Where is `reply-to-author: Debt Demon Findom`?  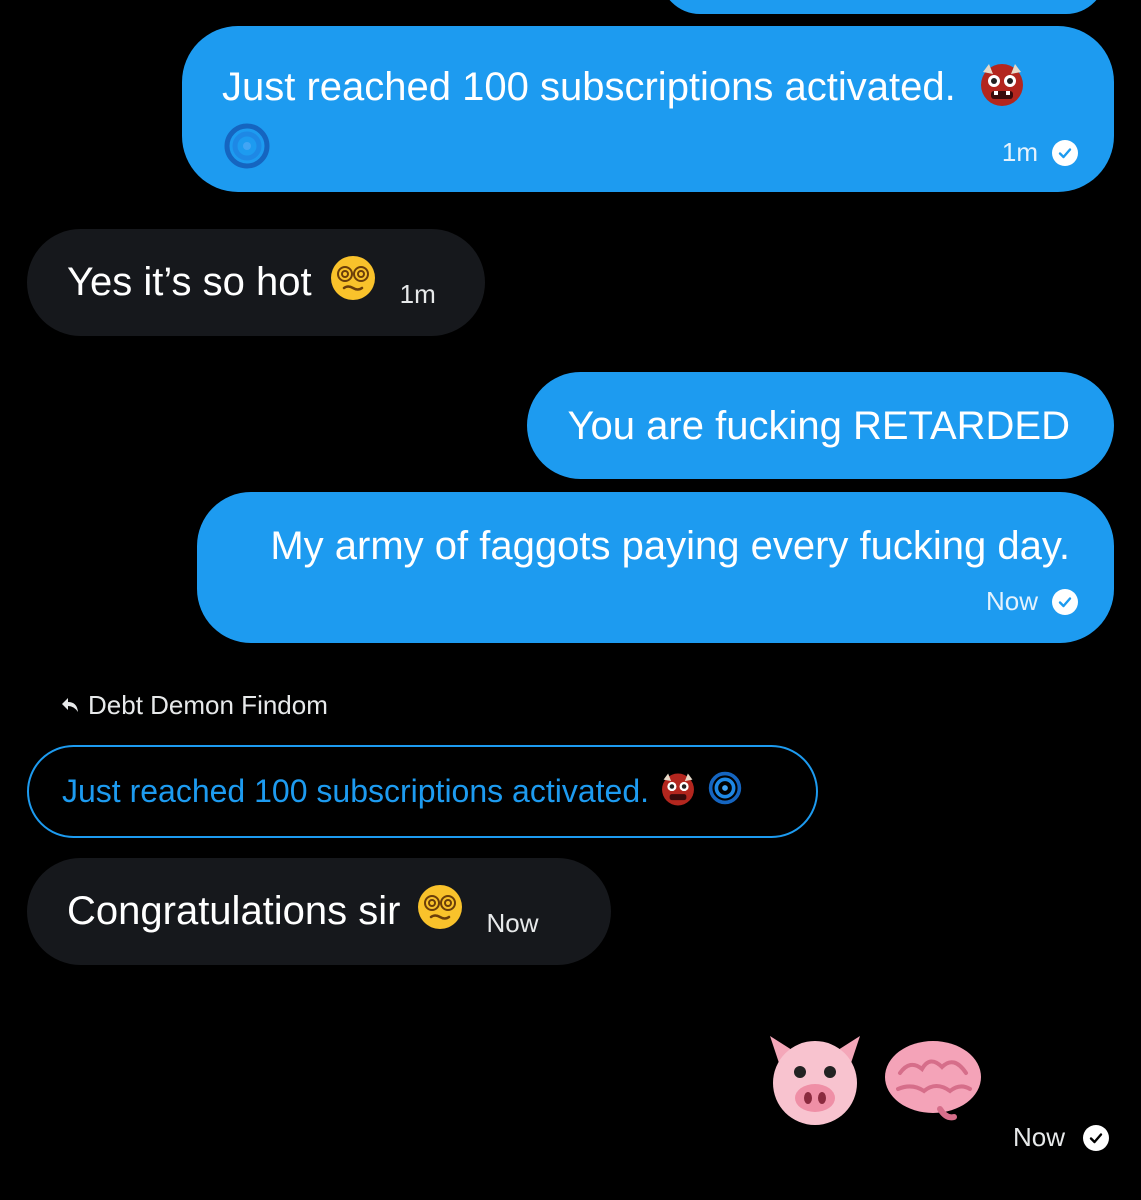 reply-to-author: Debt Demon Findom is located at coordinates (208, 705).